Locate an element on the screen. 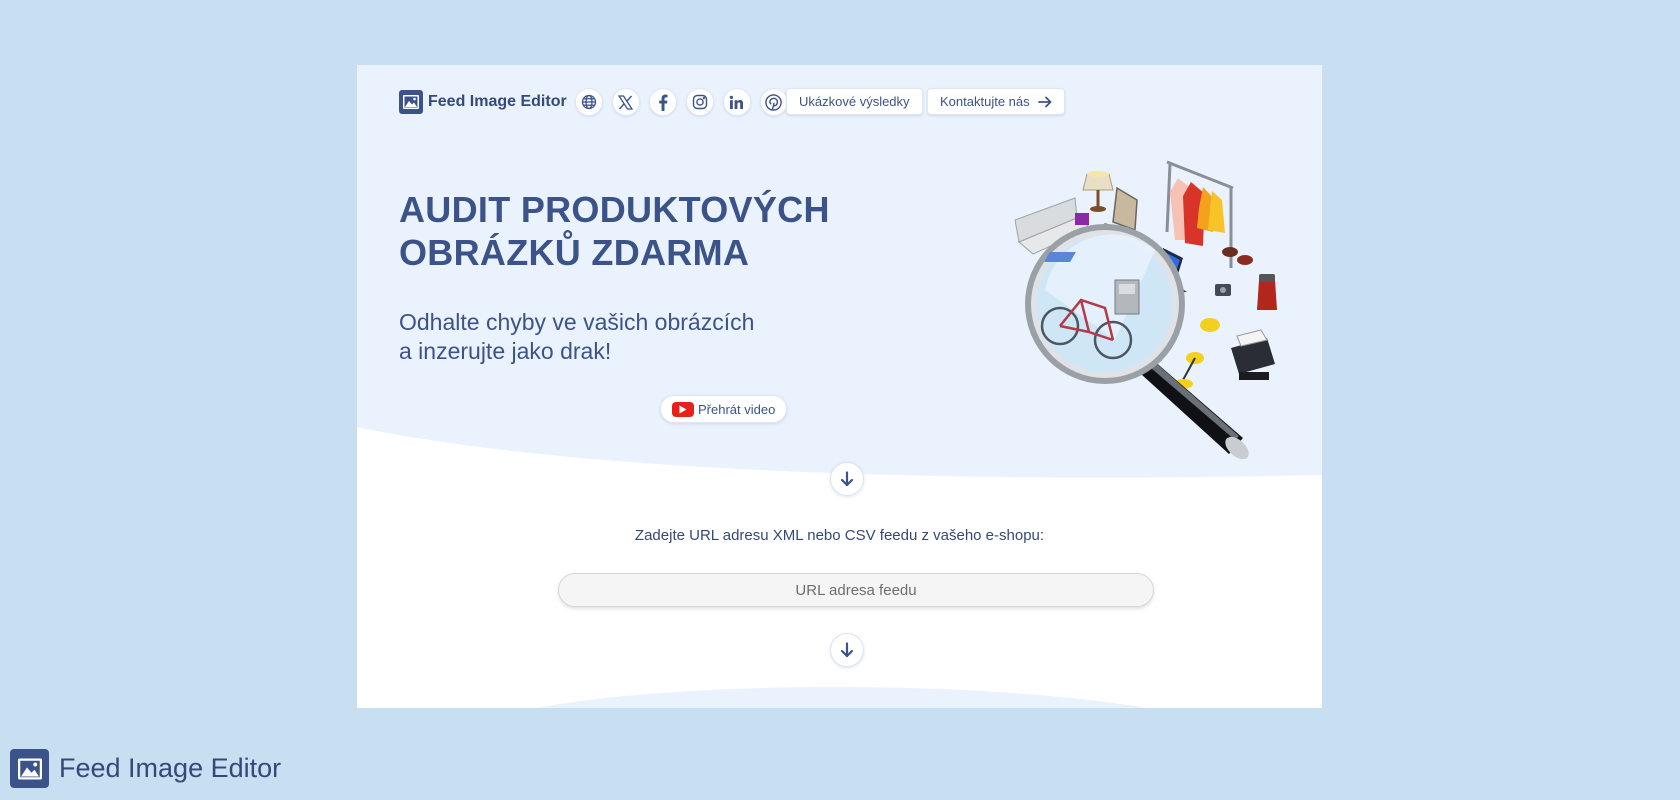  top-nav: Feed Image Editor is located at coordinates (593, 102).